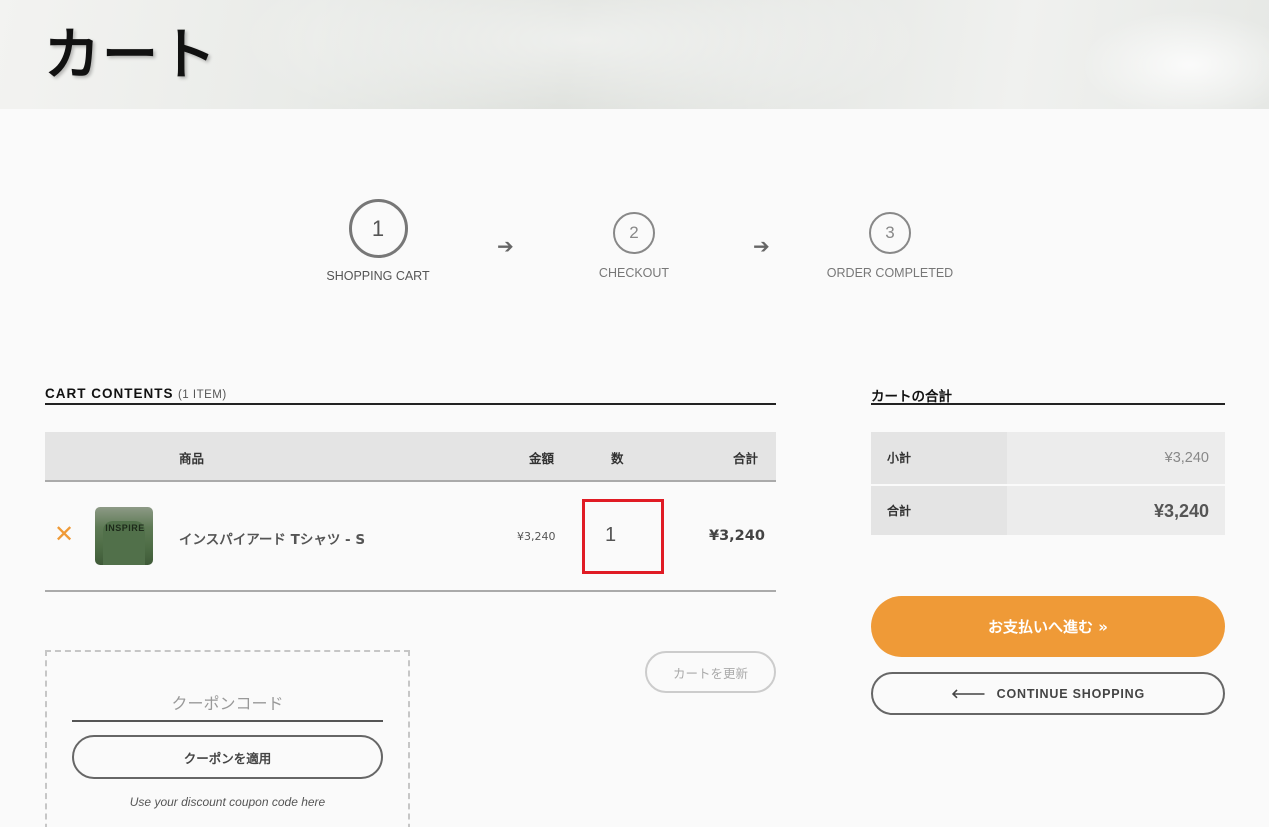  What do you see at coordinates (227, 704) in the screenshot?
I see `coupon-code-input` at bounding box center [227, 704].